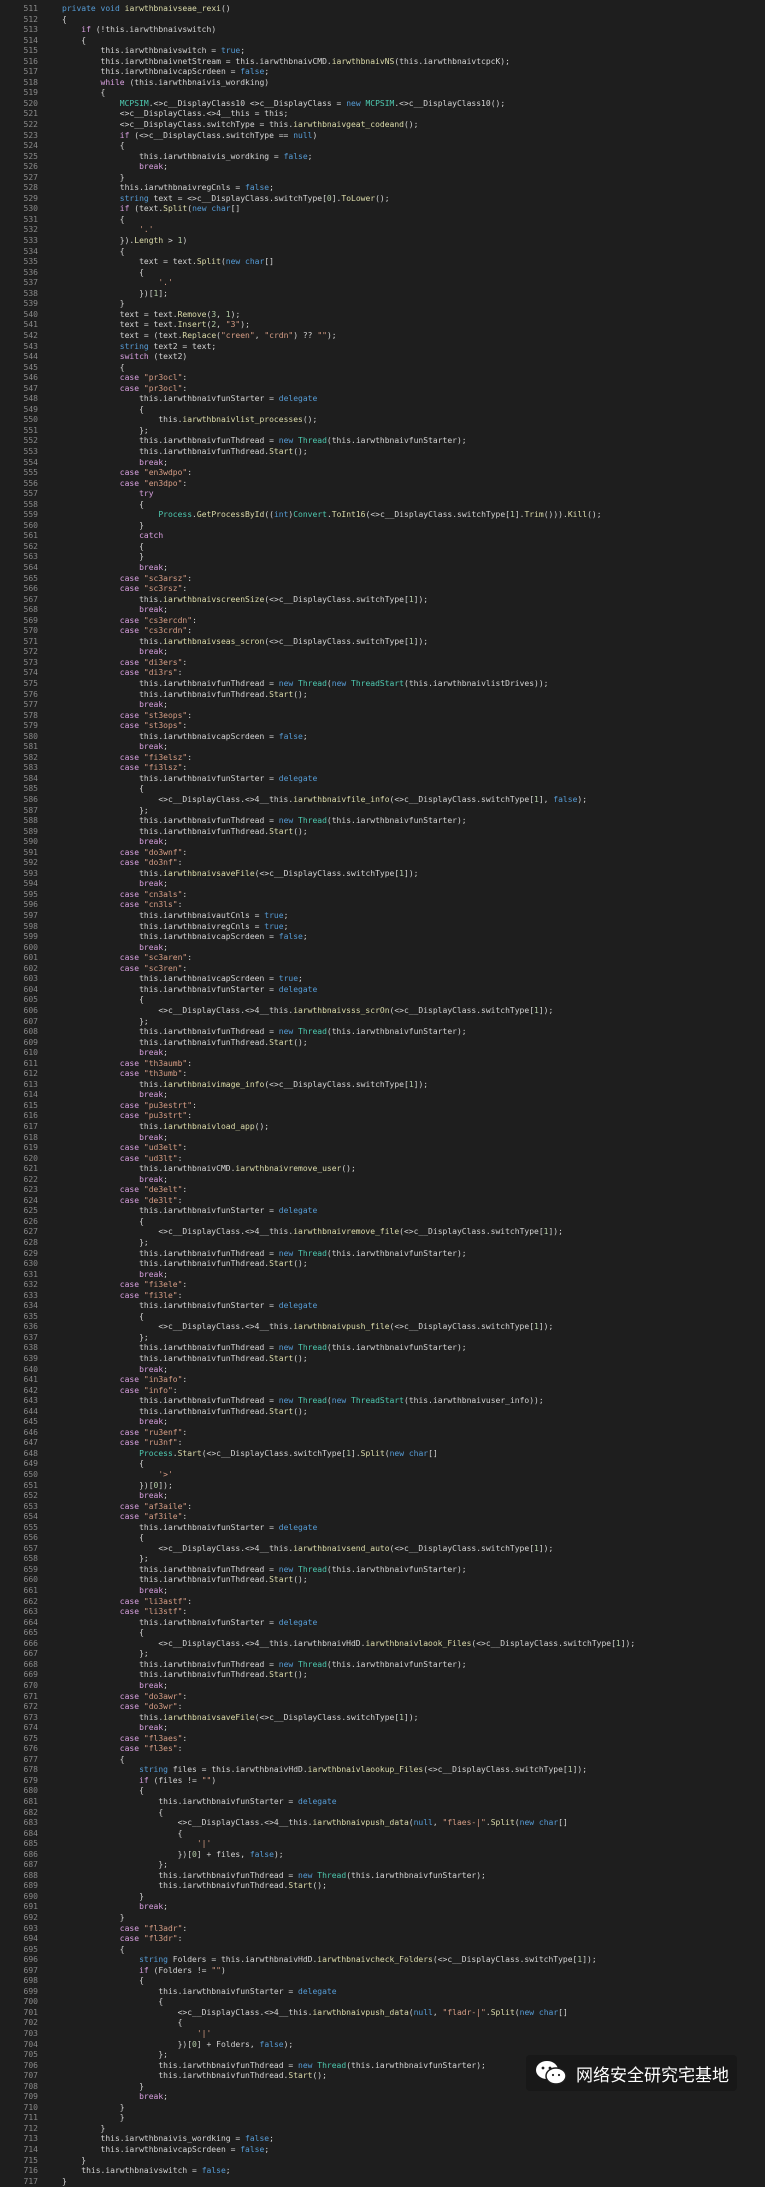 This screenshot has width=765, height=2187. What do you see at coordinates (30, 135) in the screenshot?
I see `line-number: 523` at bounding box center [30, 135].